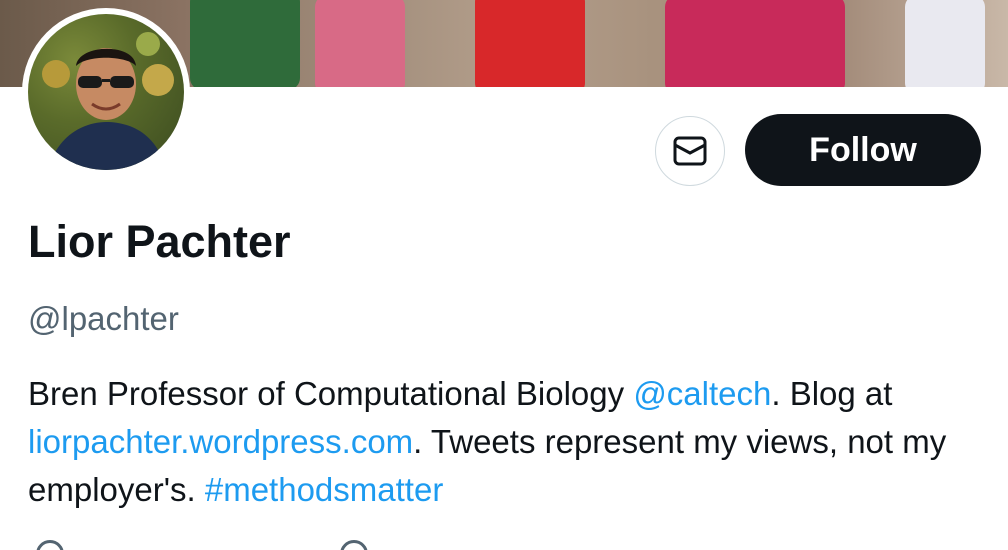 The height and width of the screenshot is (550, 1008). Describe the element at coordinates (863, 150) in the screenshot. I see `follow-button: Follow` at that location.